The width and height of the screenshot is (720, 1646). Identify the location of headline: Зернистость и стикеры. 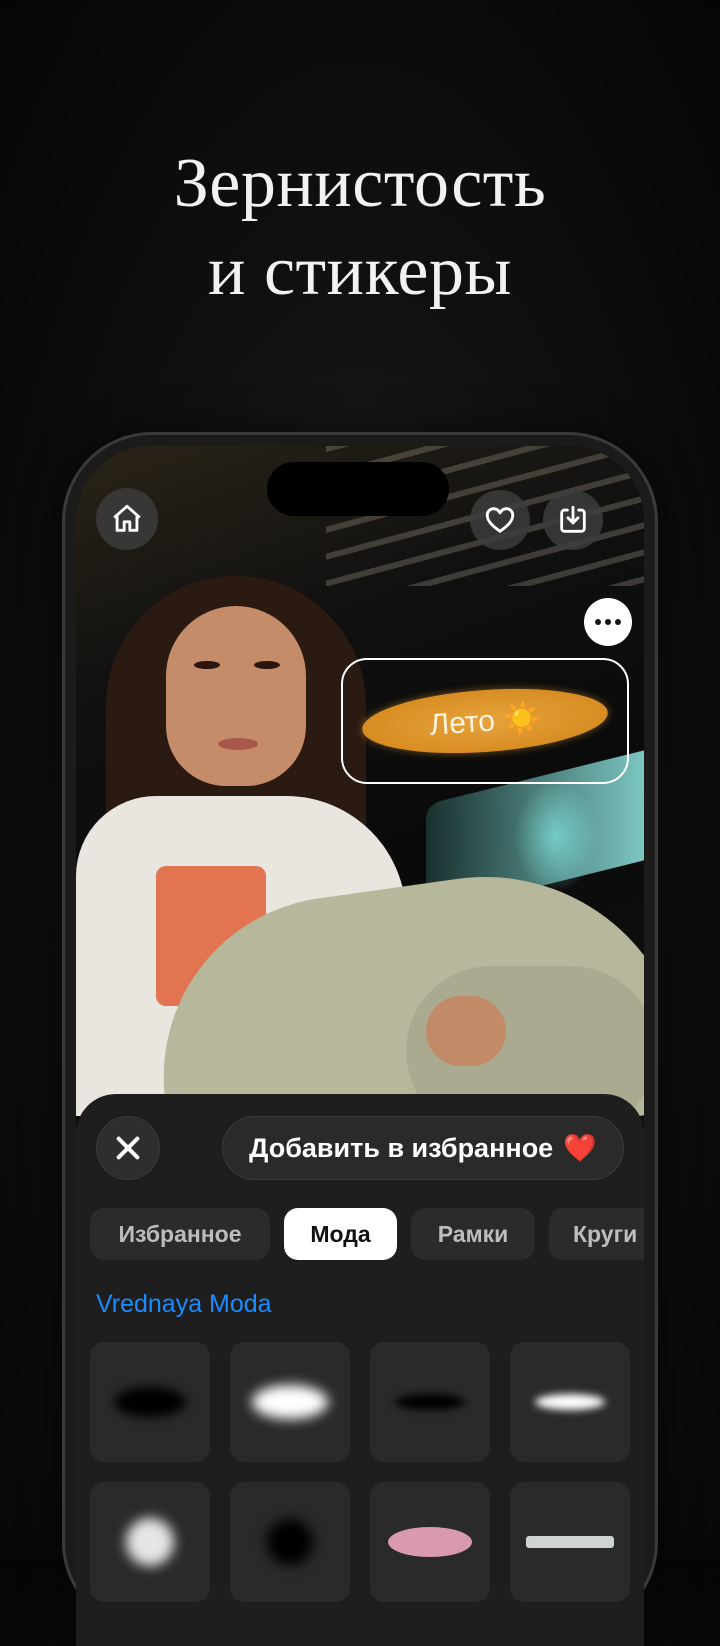
(360, 228).